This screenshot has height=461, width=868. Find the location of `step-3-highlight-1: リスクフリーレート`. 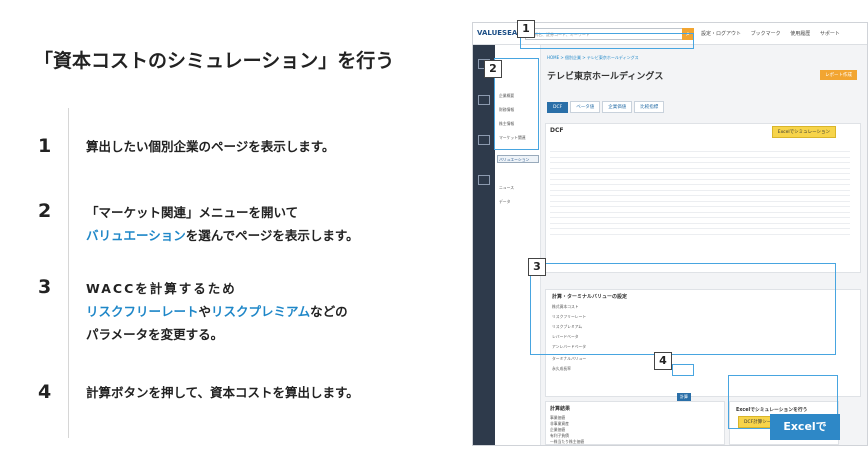

step-3-highlight-1: リスクフリーレート is located at coordinates (142, 311).